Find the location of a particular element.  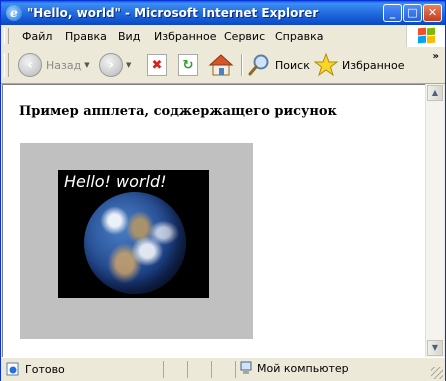

toolbar: ‹ Назад ▼ › ▼ ✖ ↻ Поиск Избранное » is located at coordinates (223, 65).